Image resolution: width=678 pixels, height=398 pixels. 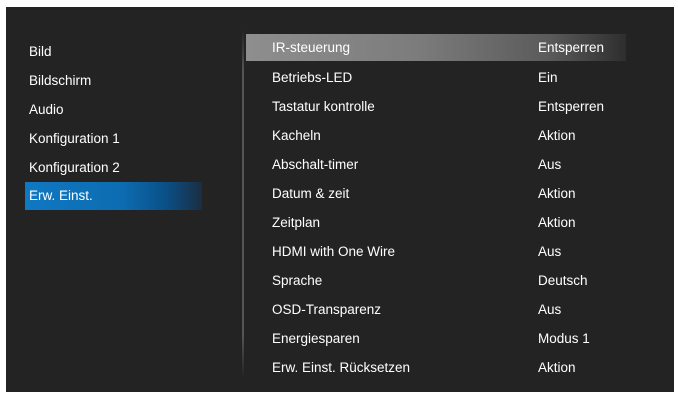 I want to click on setting-row-tastatur-kontrolle: Tastatur kontrolle Entsperren, so click(x=436, y=106).